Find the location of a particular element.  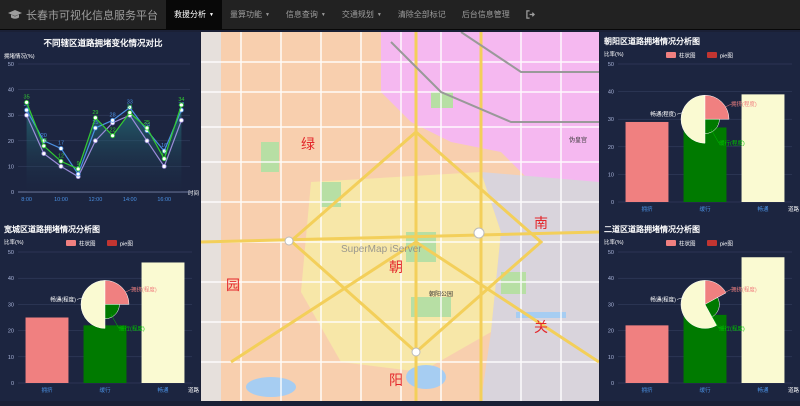

nav-item-4: 清除全部标记 is located at coordinates (422, 15).